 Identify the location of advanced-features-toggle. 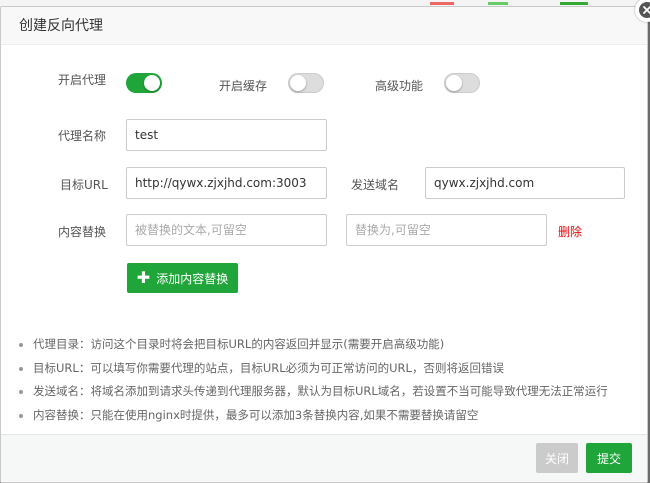
(462, 83).